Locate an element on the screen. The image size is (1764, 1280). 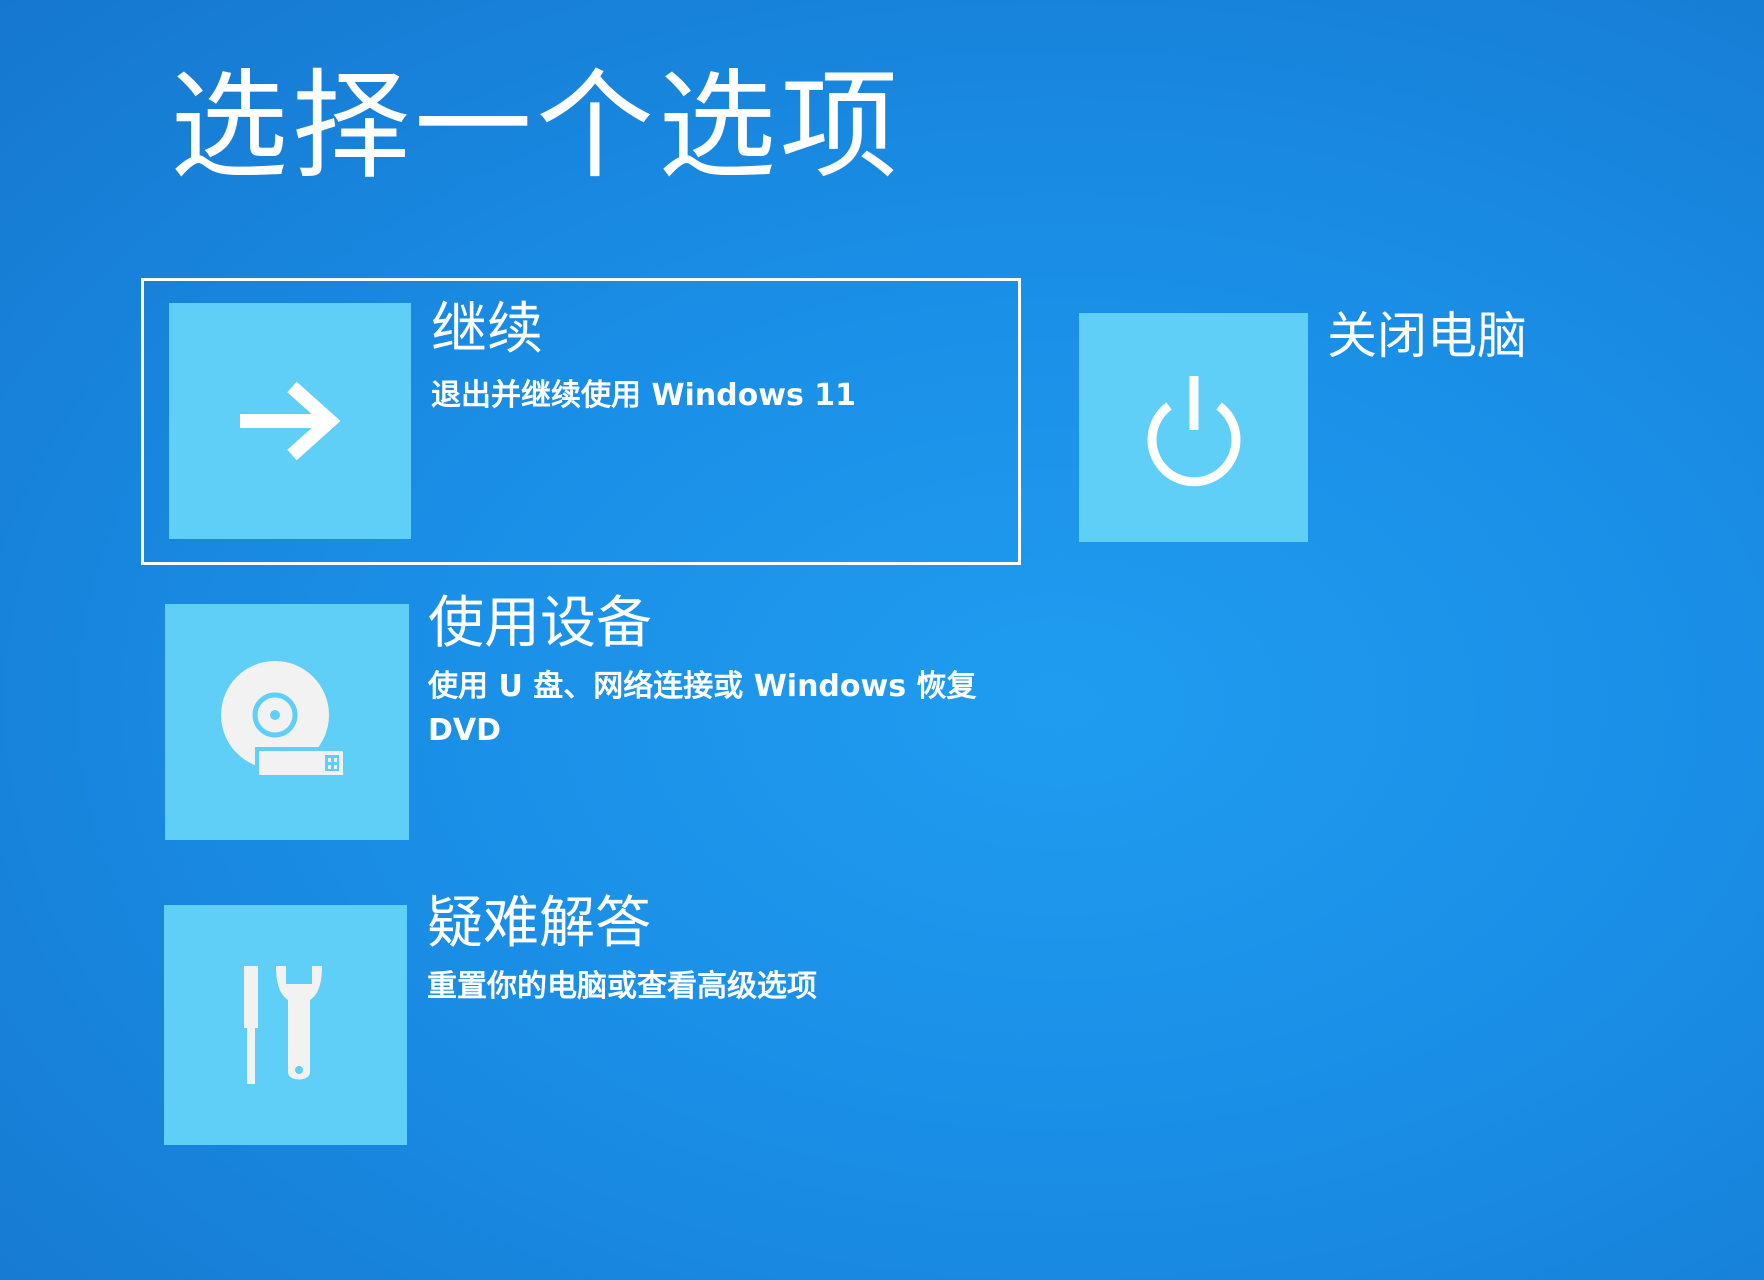
troubleshoot-description: 重置你的电脑或查看高级选项 is located at coordinates (622, 986).